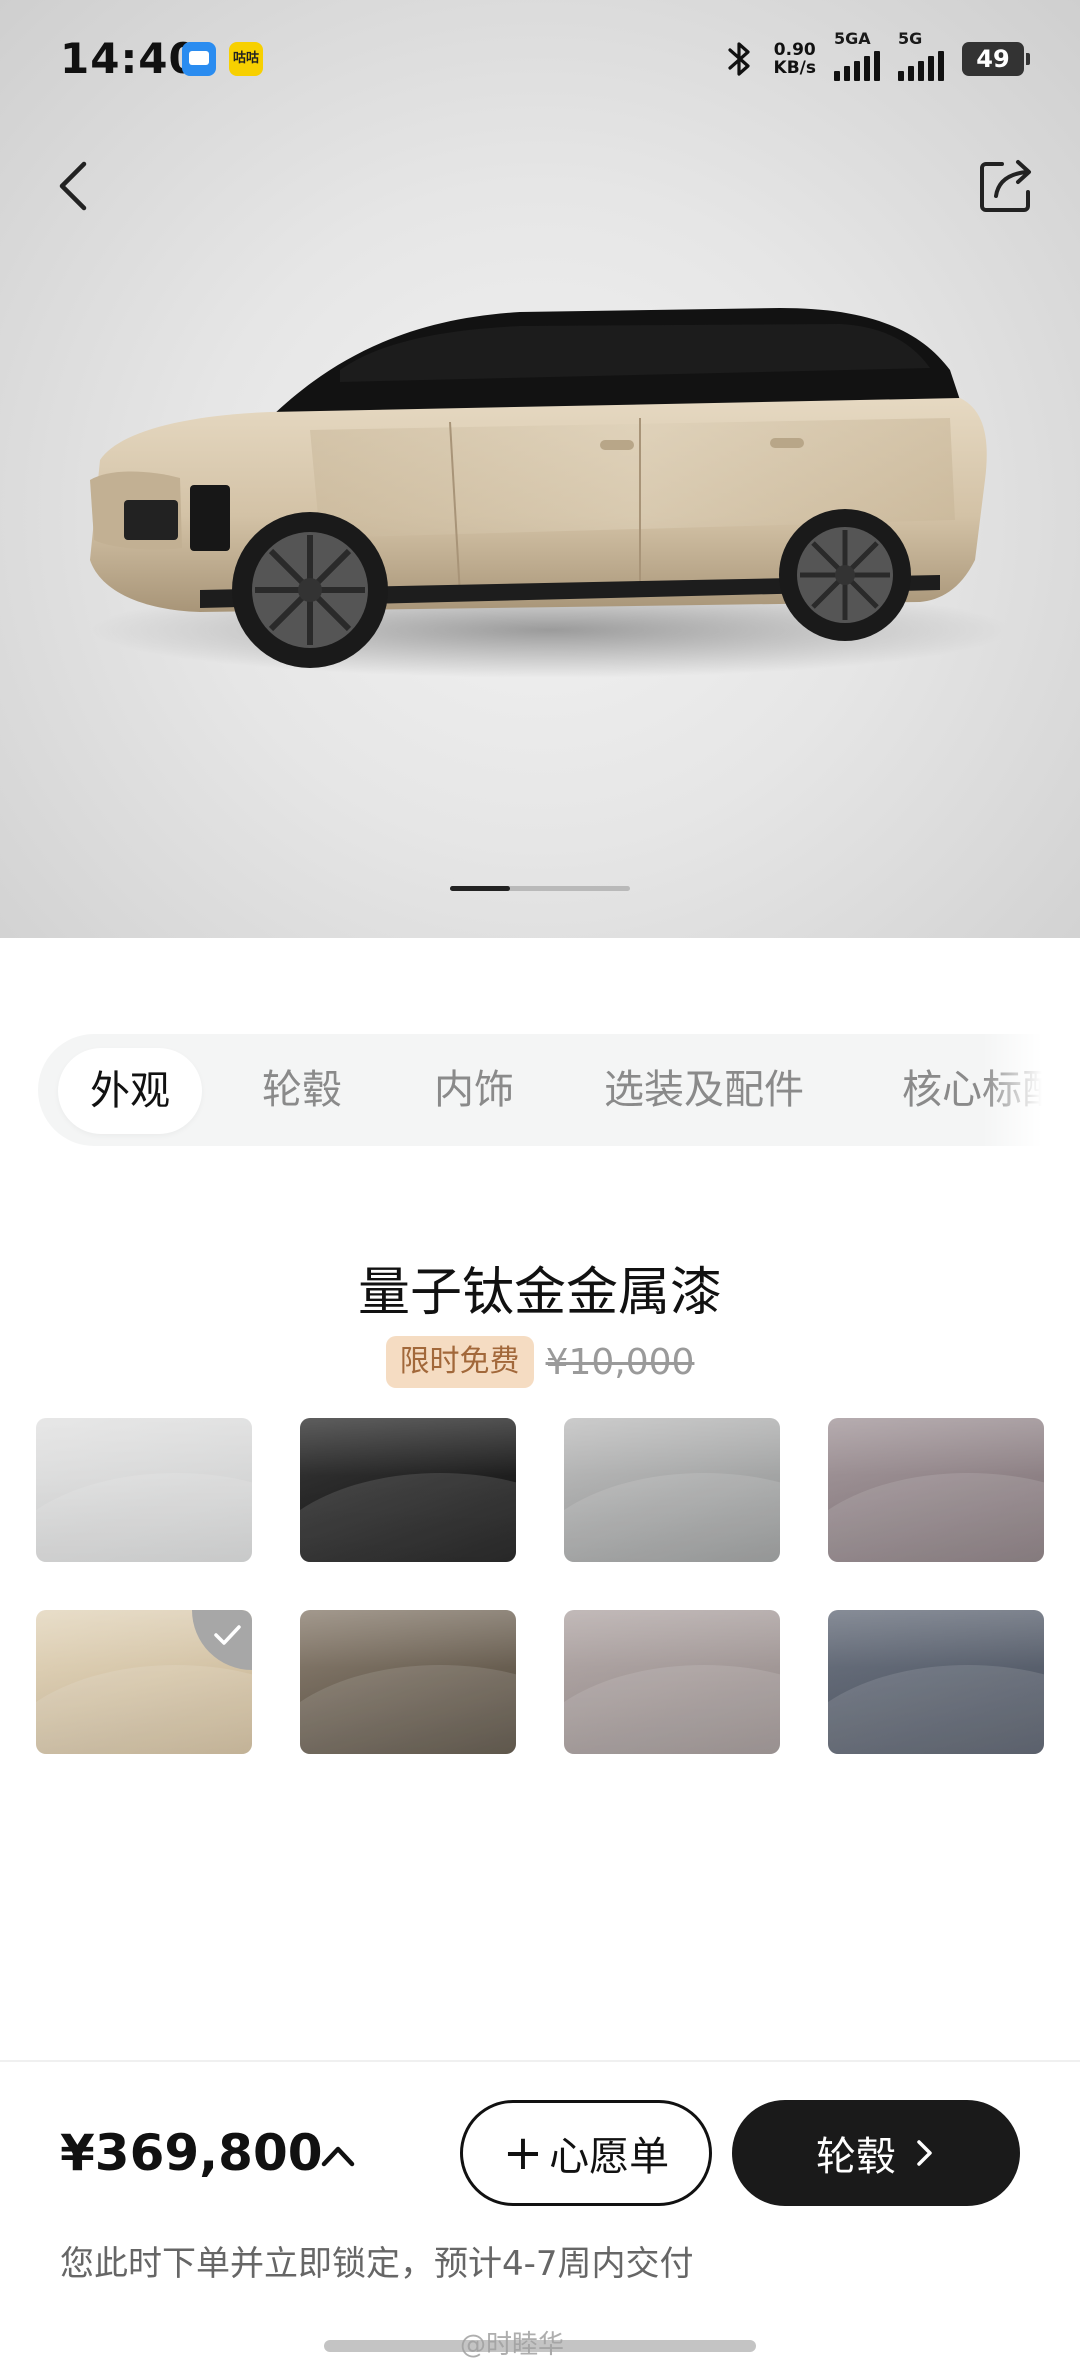 This screenshot has width=1080, height=2376. Describe the element at coordinates (540, 1362) in the screenshot. I see `color-price-row: 限时免费 ¥10,000` at that location.